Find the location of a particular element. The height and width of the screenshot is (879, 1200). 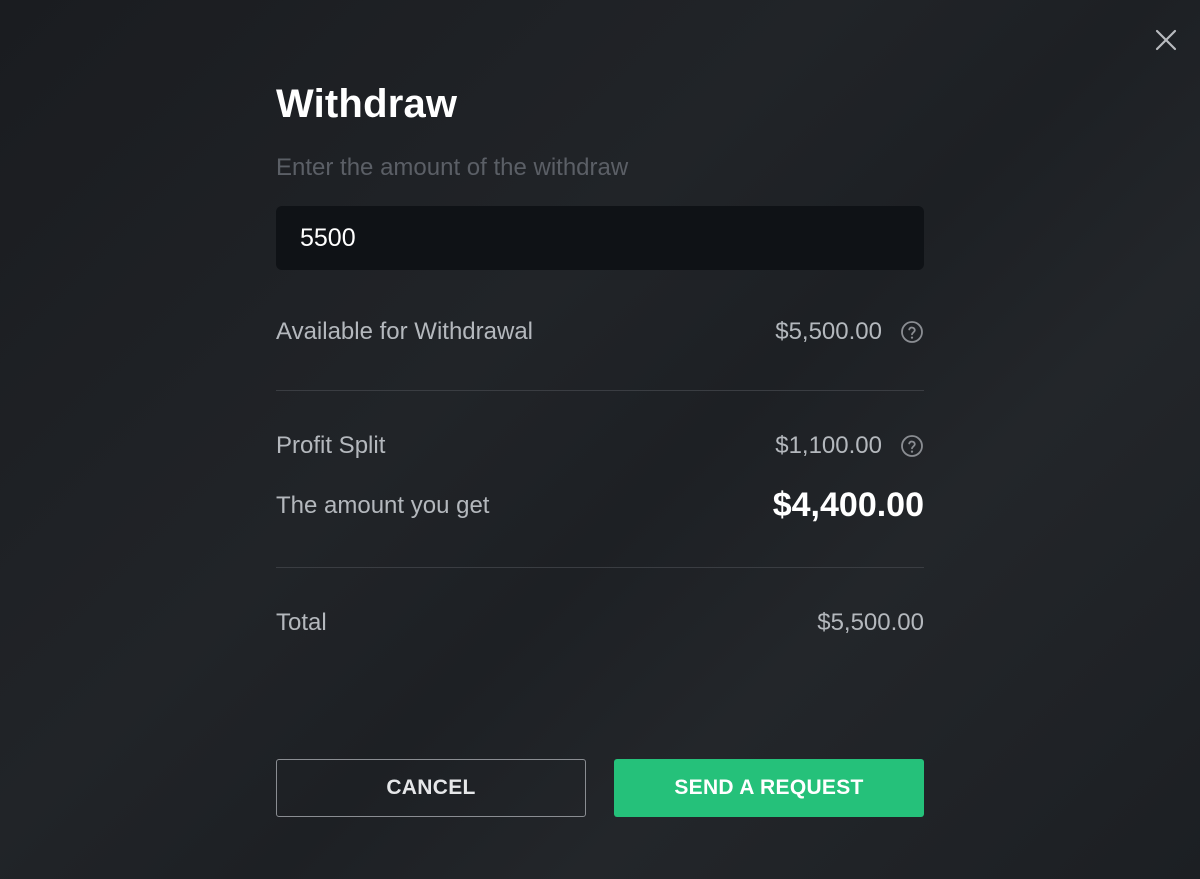

available-value-wrap: $5,500.00 is located at coordinates (849, 332).